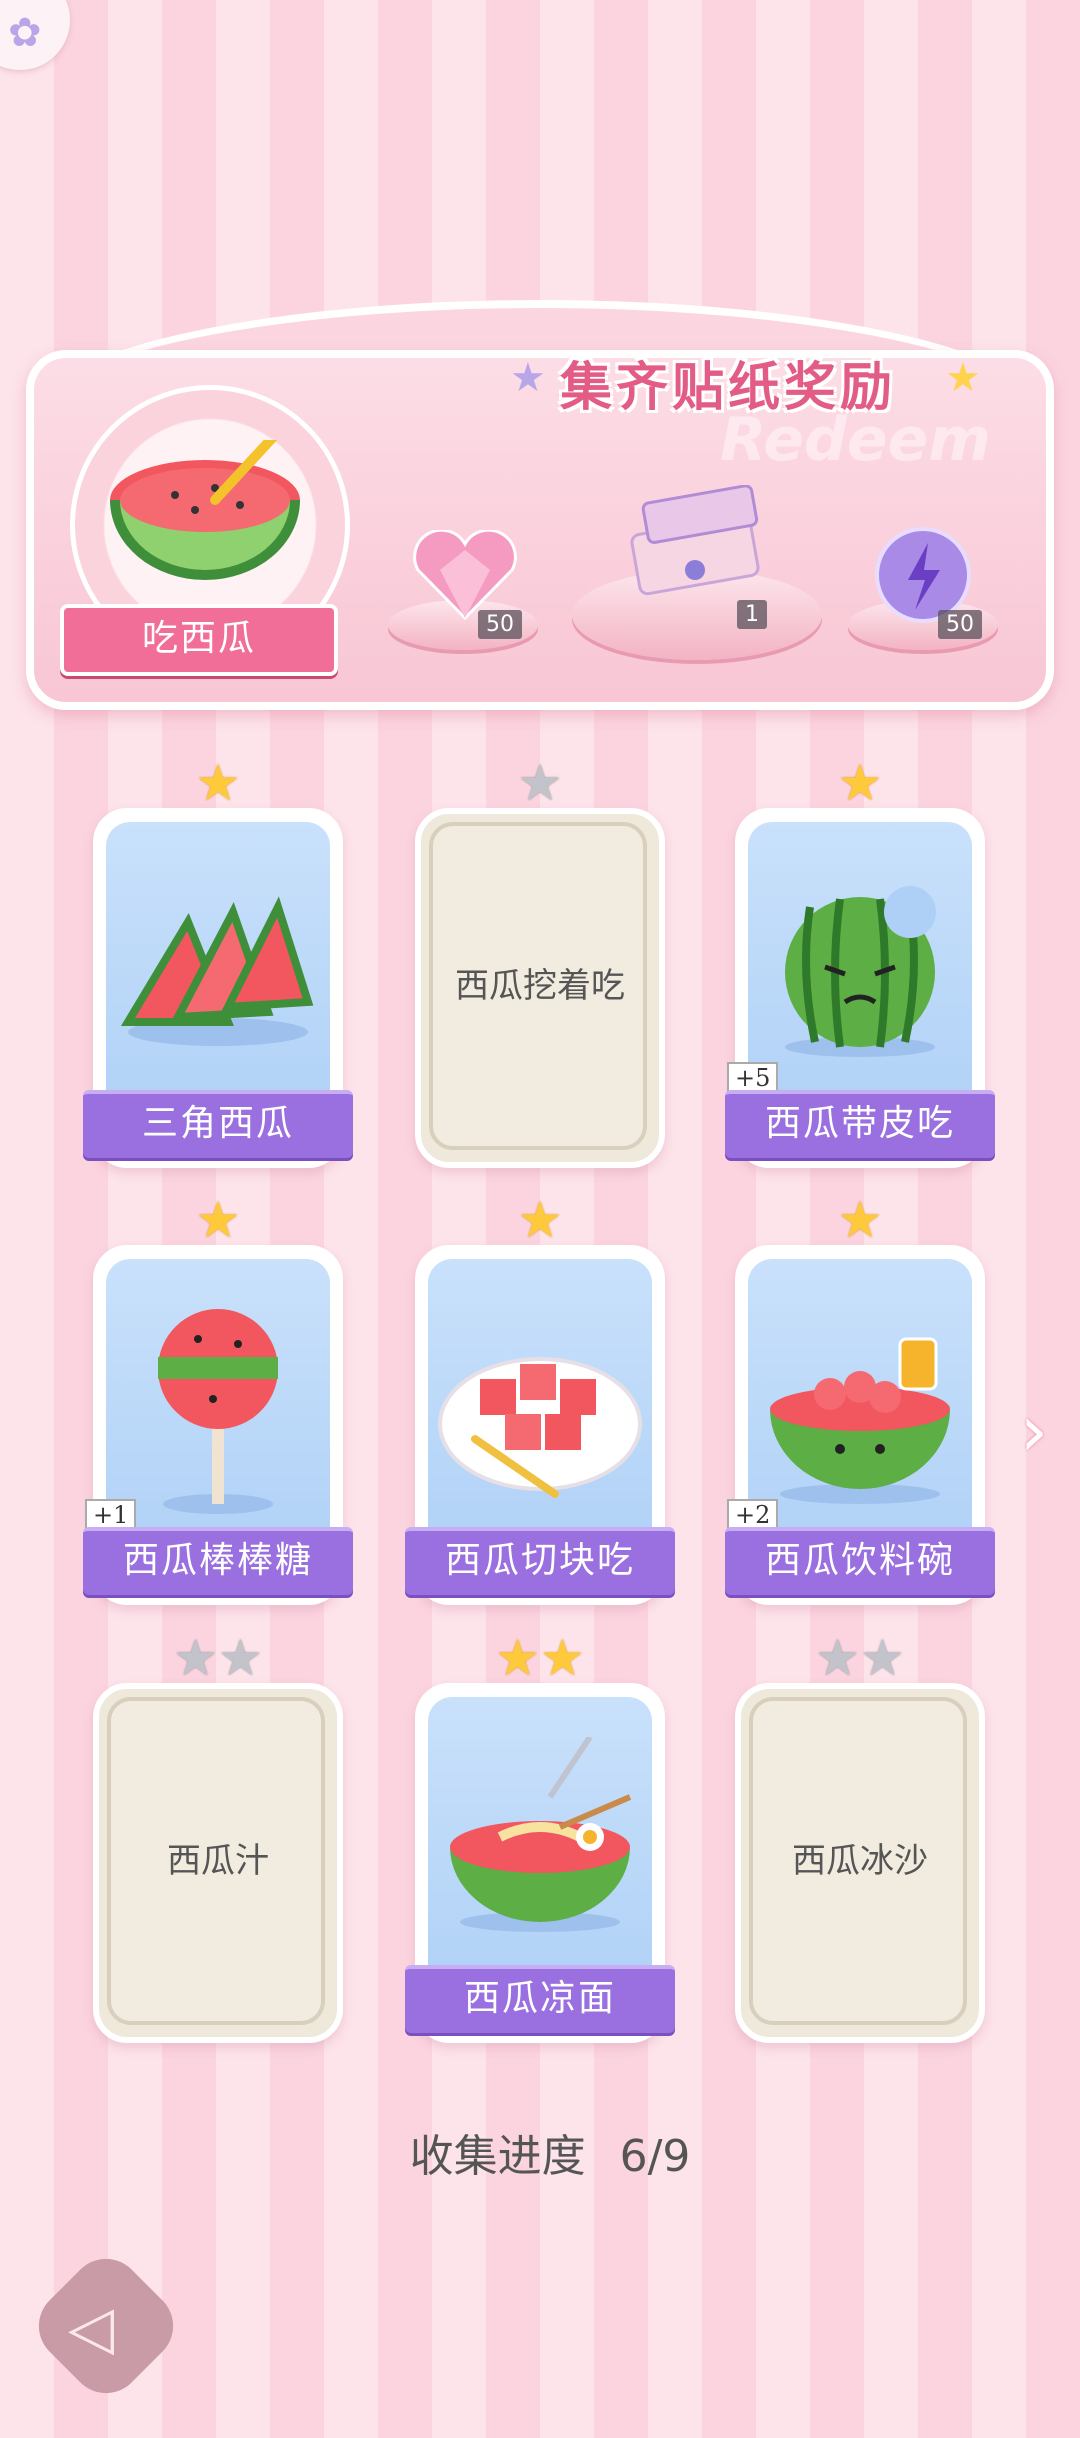 The height and width of the screenshot is (2438, 1080). I want to click on watermelon-lollipop-icon, so click(218, 1411).